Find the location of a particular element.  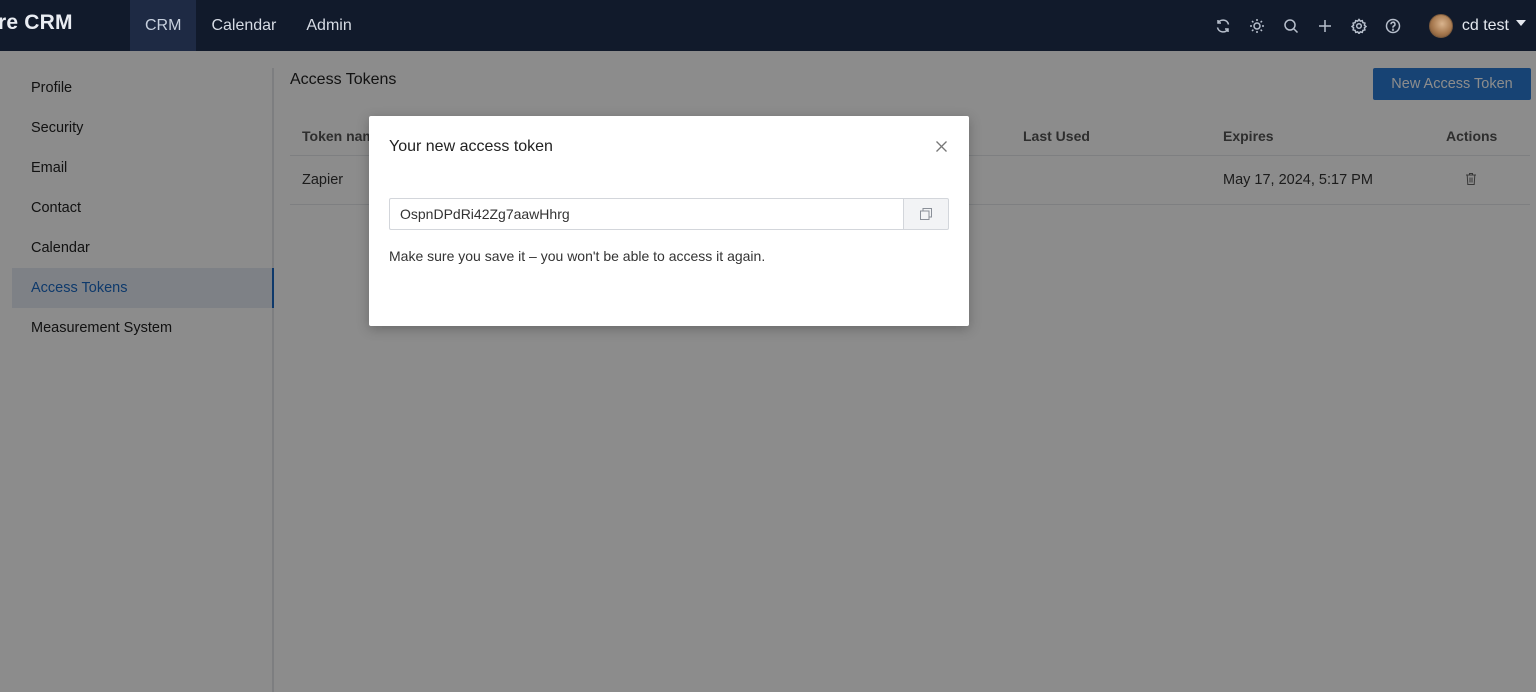

modal-title: Your new access token is located at coordinates (471, 146).